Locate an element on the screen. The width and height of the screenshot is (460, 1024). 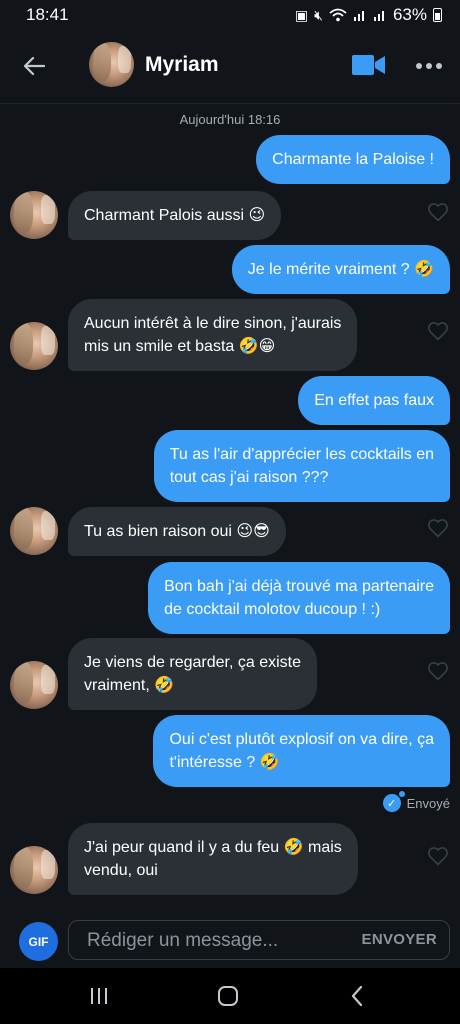
sent-status: ✓ Envoyé is located at coordinates (416, 801).